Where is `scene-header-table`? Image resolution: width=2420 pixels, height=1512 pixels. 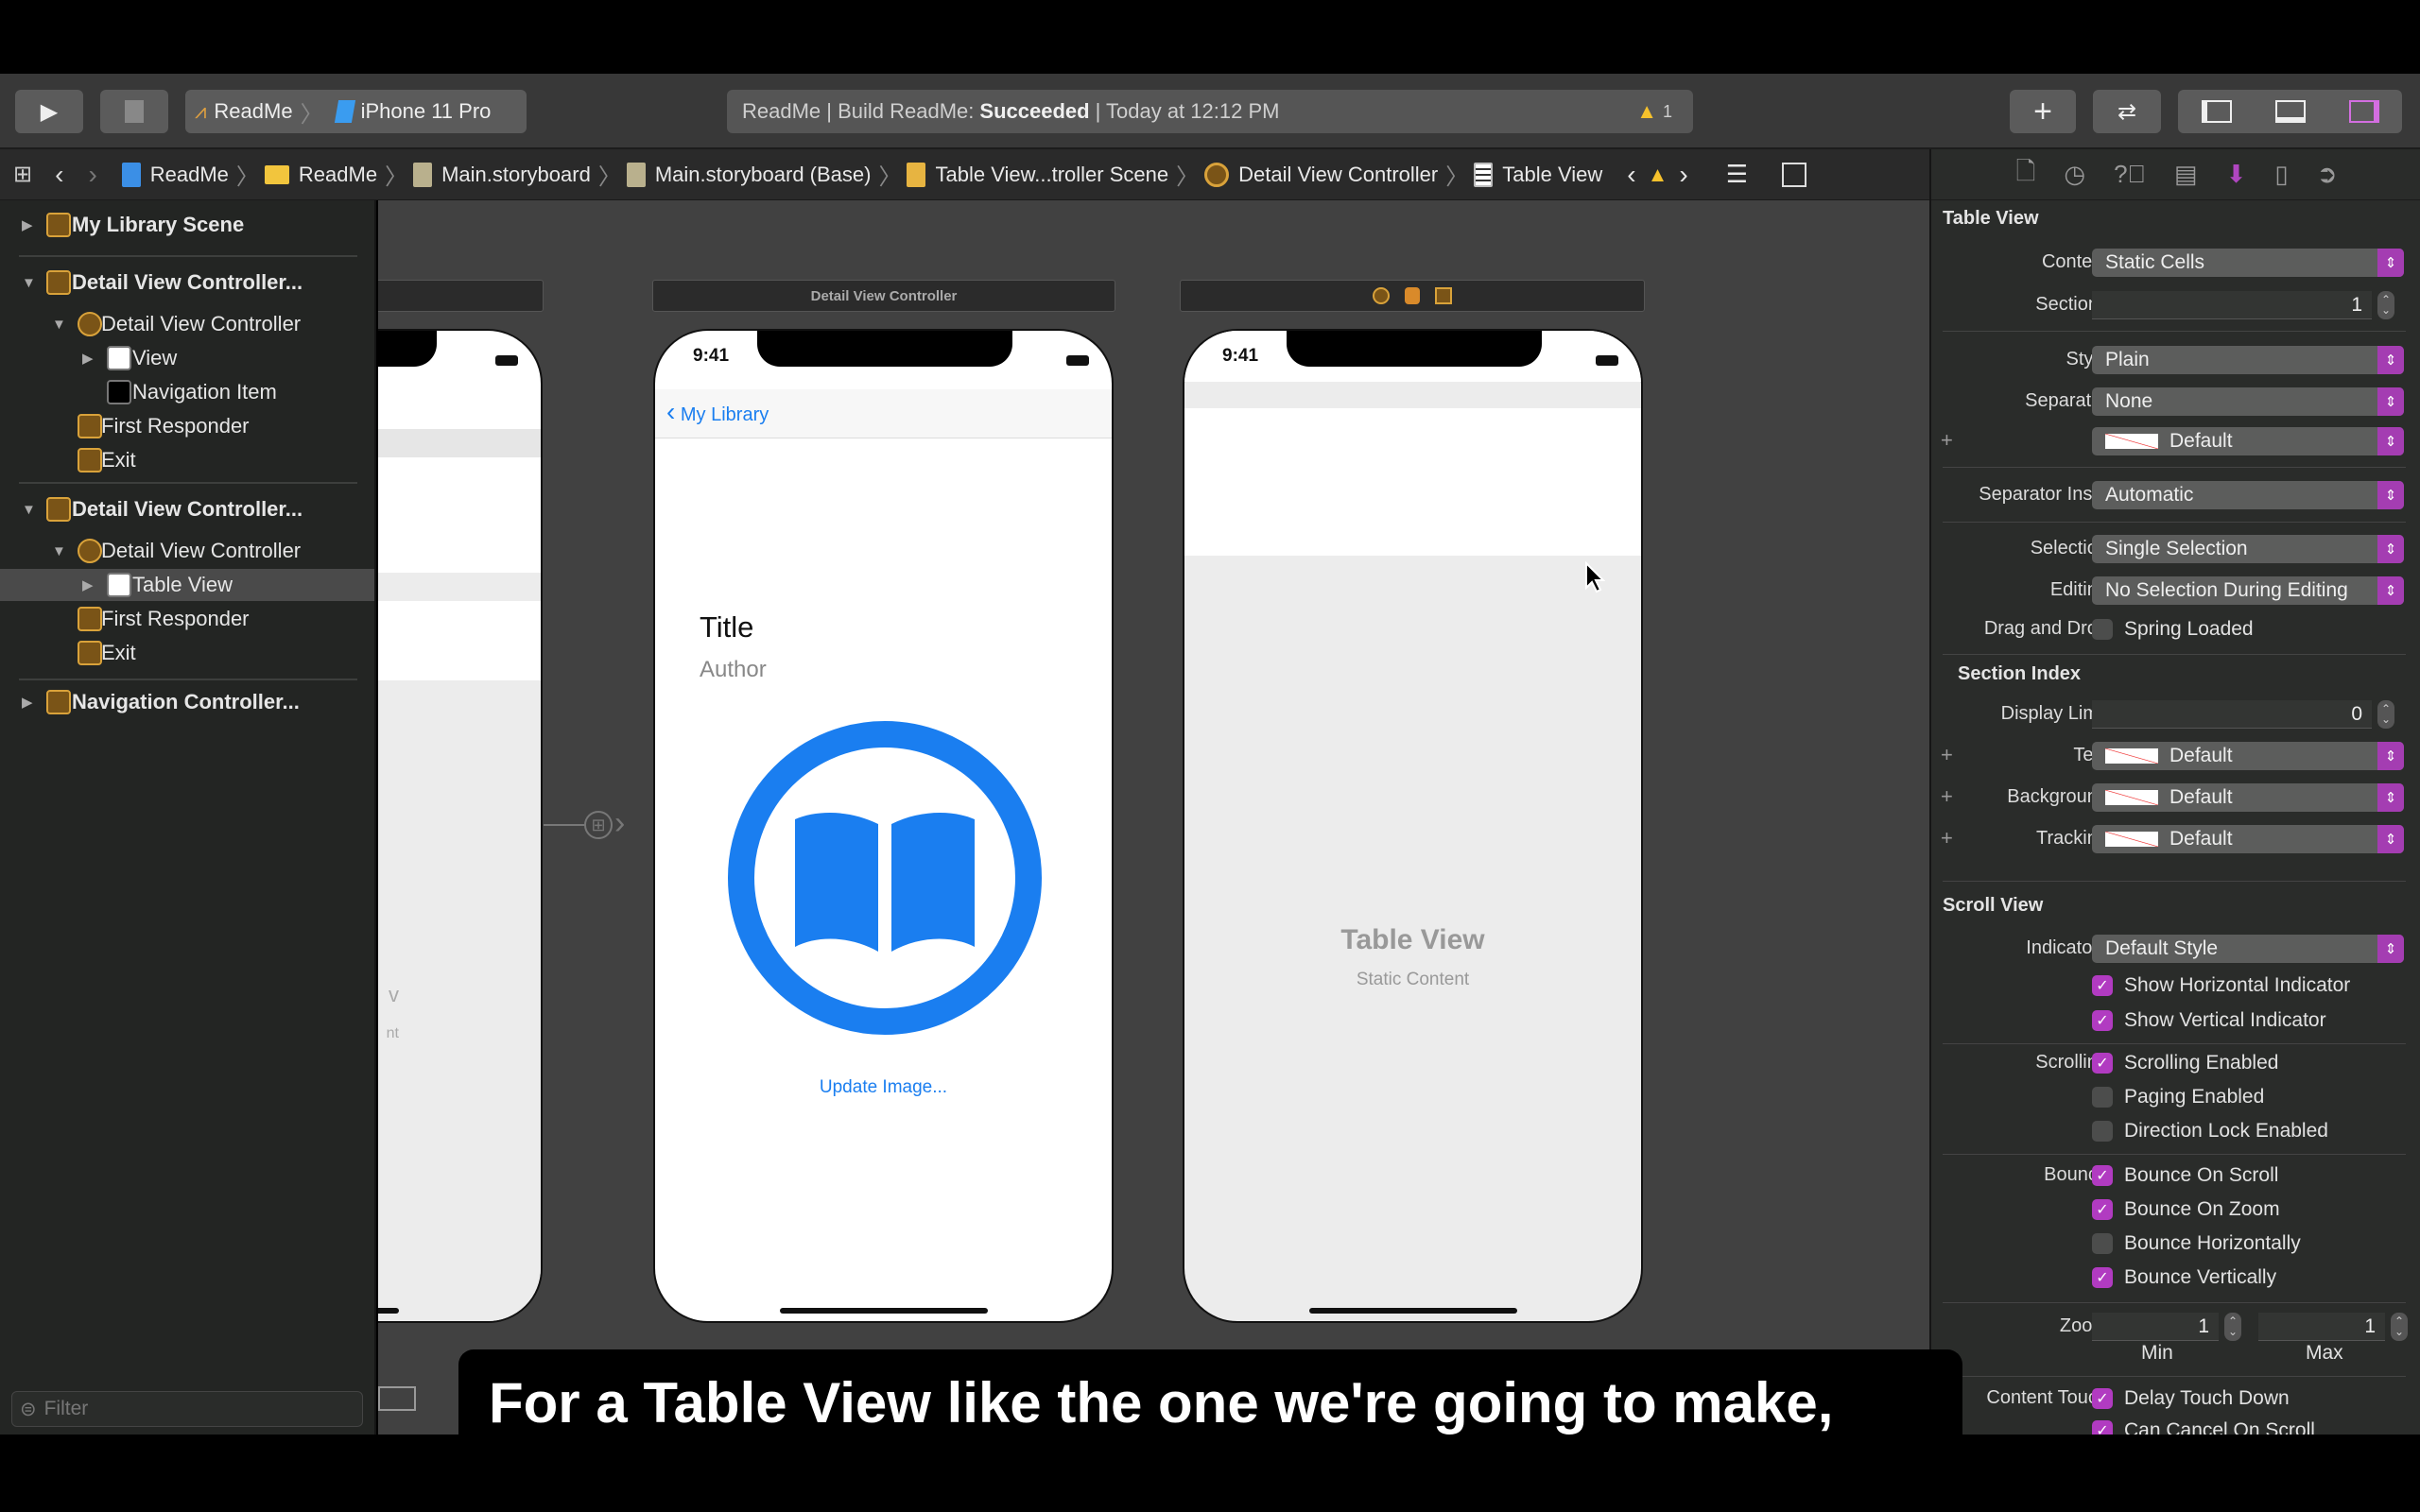
scene-header-table is located at coordinates (1412, 296).